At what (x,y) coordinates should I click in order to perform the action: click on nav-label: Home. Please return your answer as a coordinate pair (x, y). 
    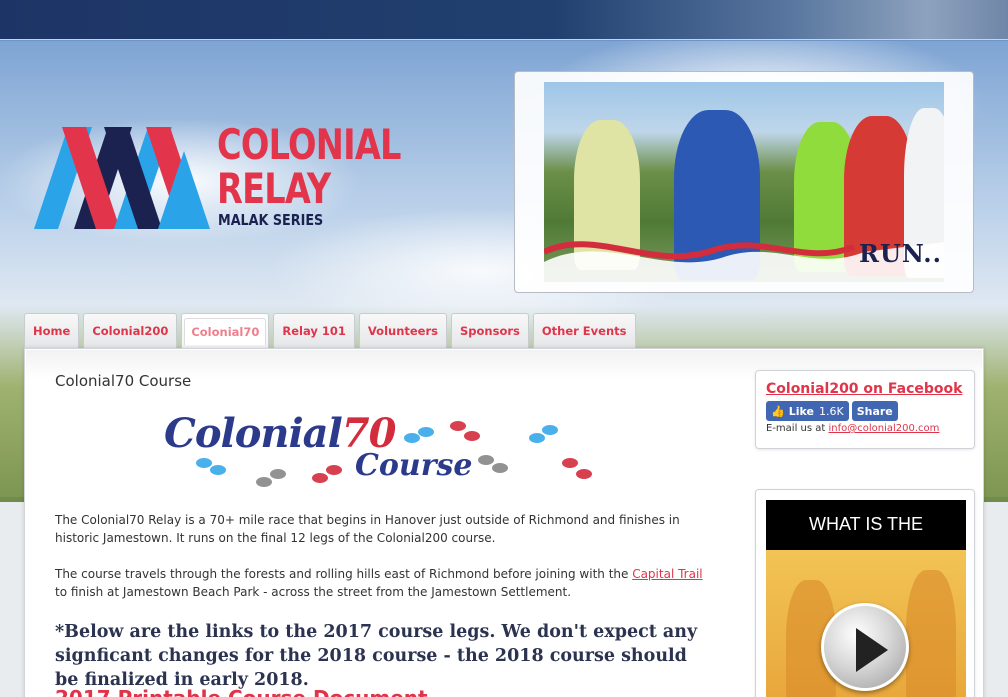
    Looking at the image, I should click on (52, 331).